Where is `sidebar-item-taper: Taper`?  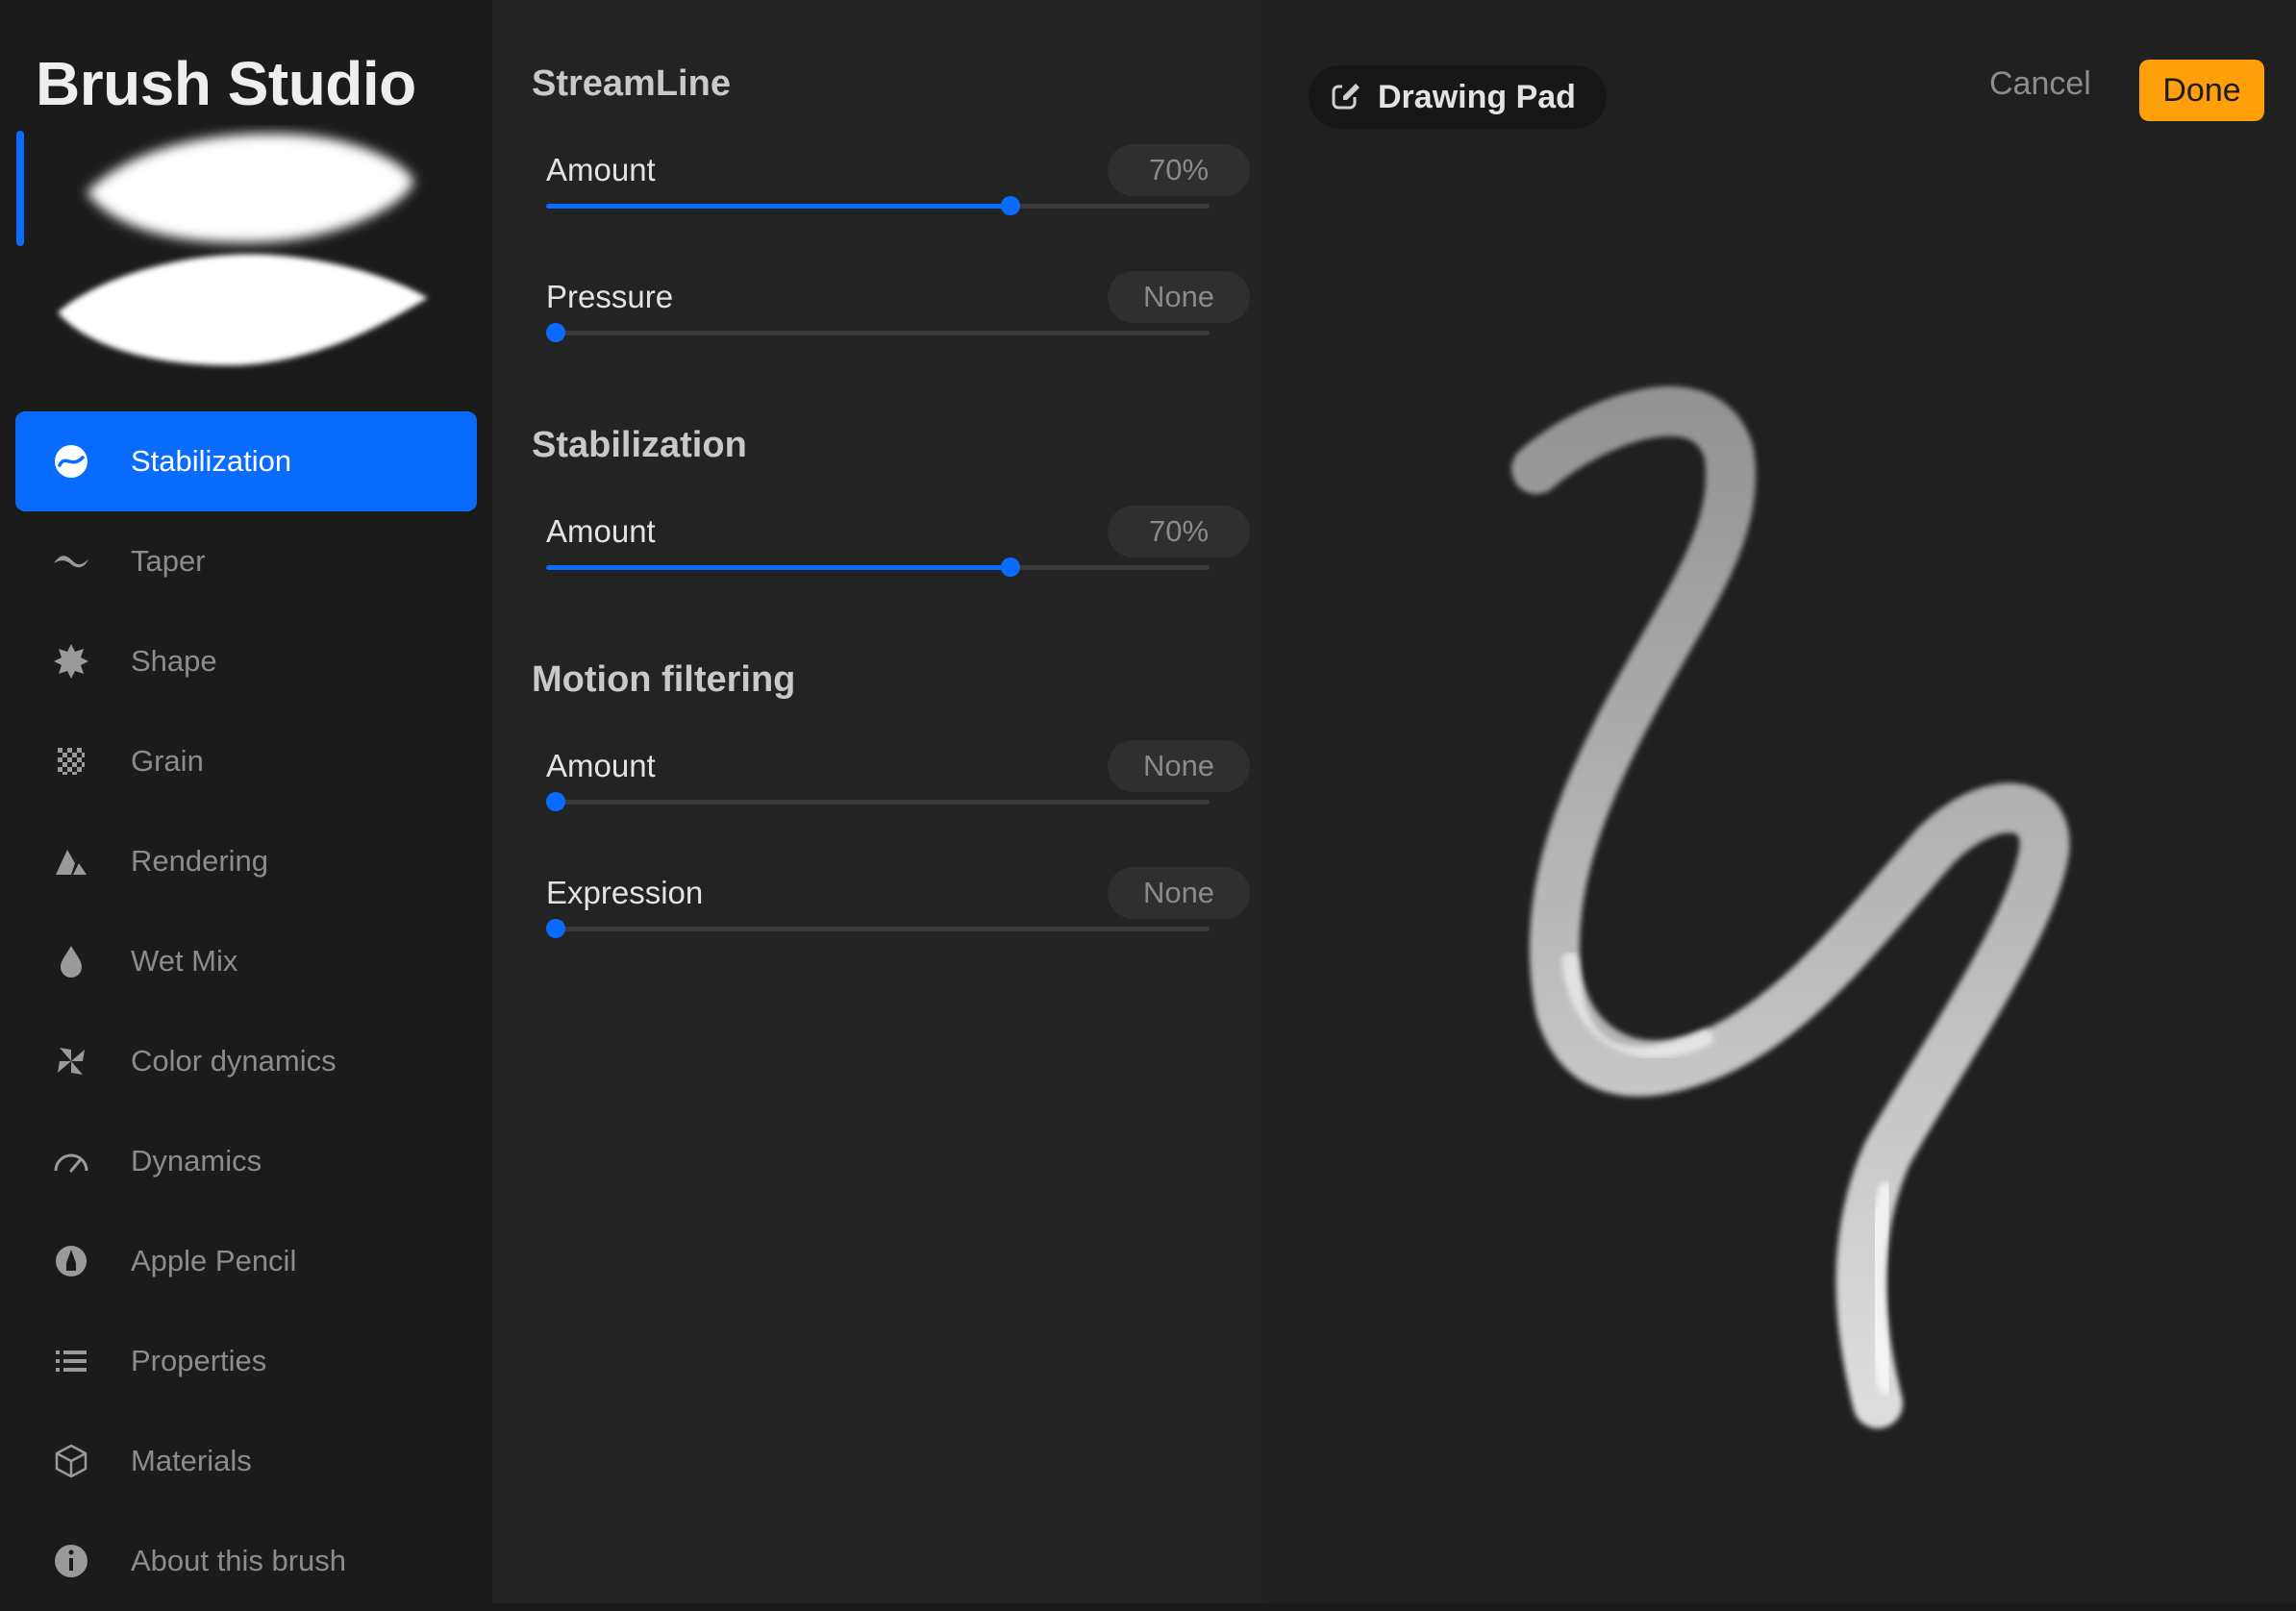
sidebar-item-taper: Taper is located at coordinates (246, 561).